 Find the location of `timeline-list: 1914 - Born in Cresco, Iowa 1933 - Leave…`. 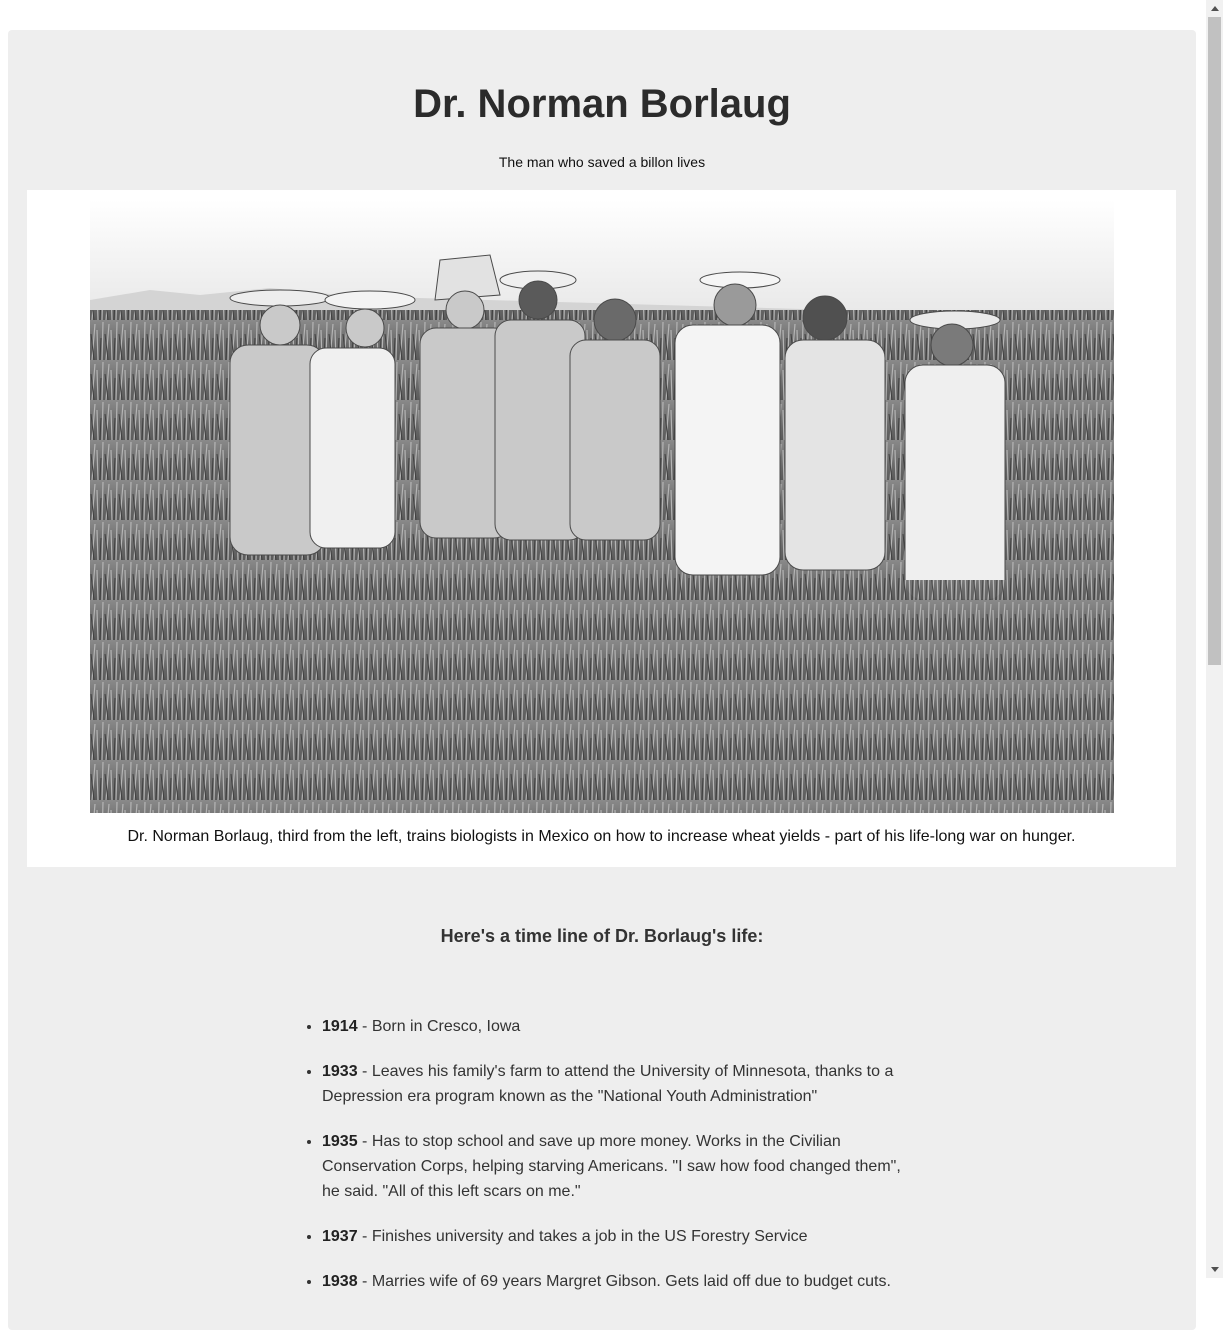

timeline-list: 1914 - Born in Cresco, Iowa 1933 - Leave… is located at coordinates (613, 1164).